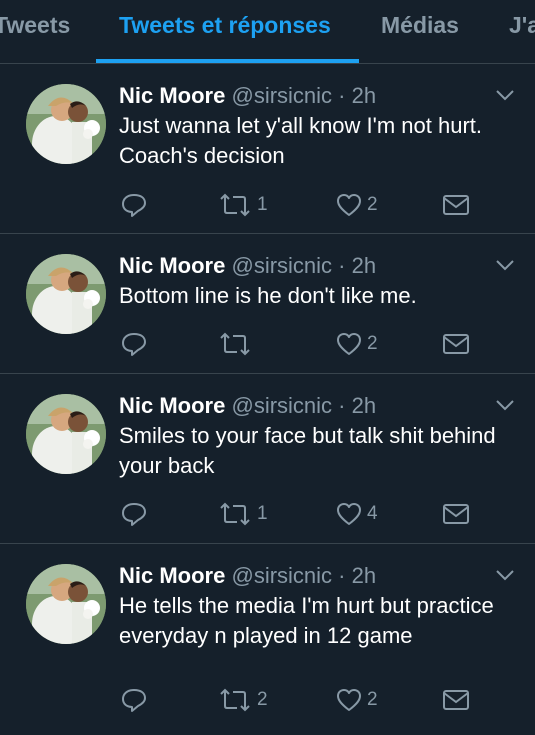  What do you see at coordinates (522, 25) in the screenshot?
I see `tab-likes: J'aime` at bounding box center [522, 25].